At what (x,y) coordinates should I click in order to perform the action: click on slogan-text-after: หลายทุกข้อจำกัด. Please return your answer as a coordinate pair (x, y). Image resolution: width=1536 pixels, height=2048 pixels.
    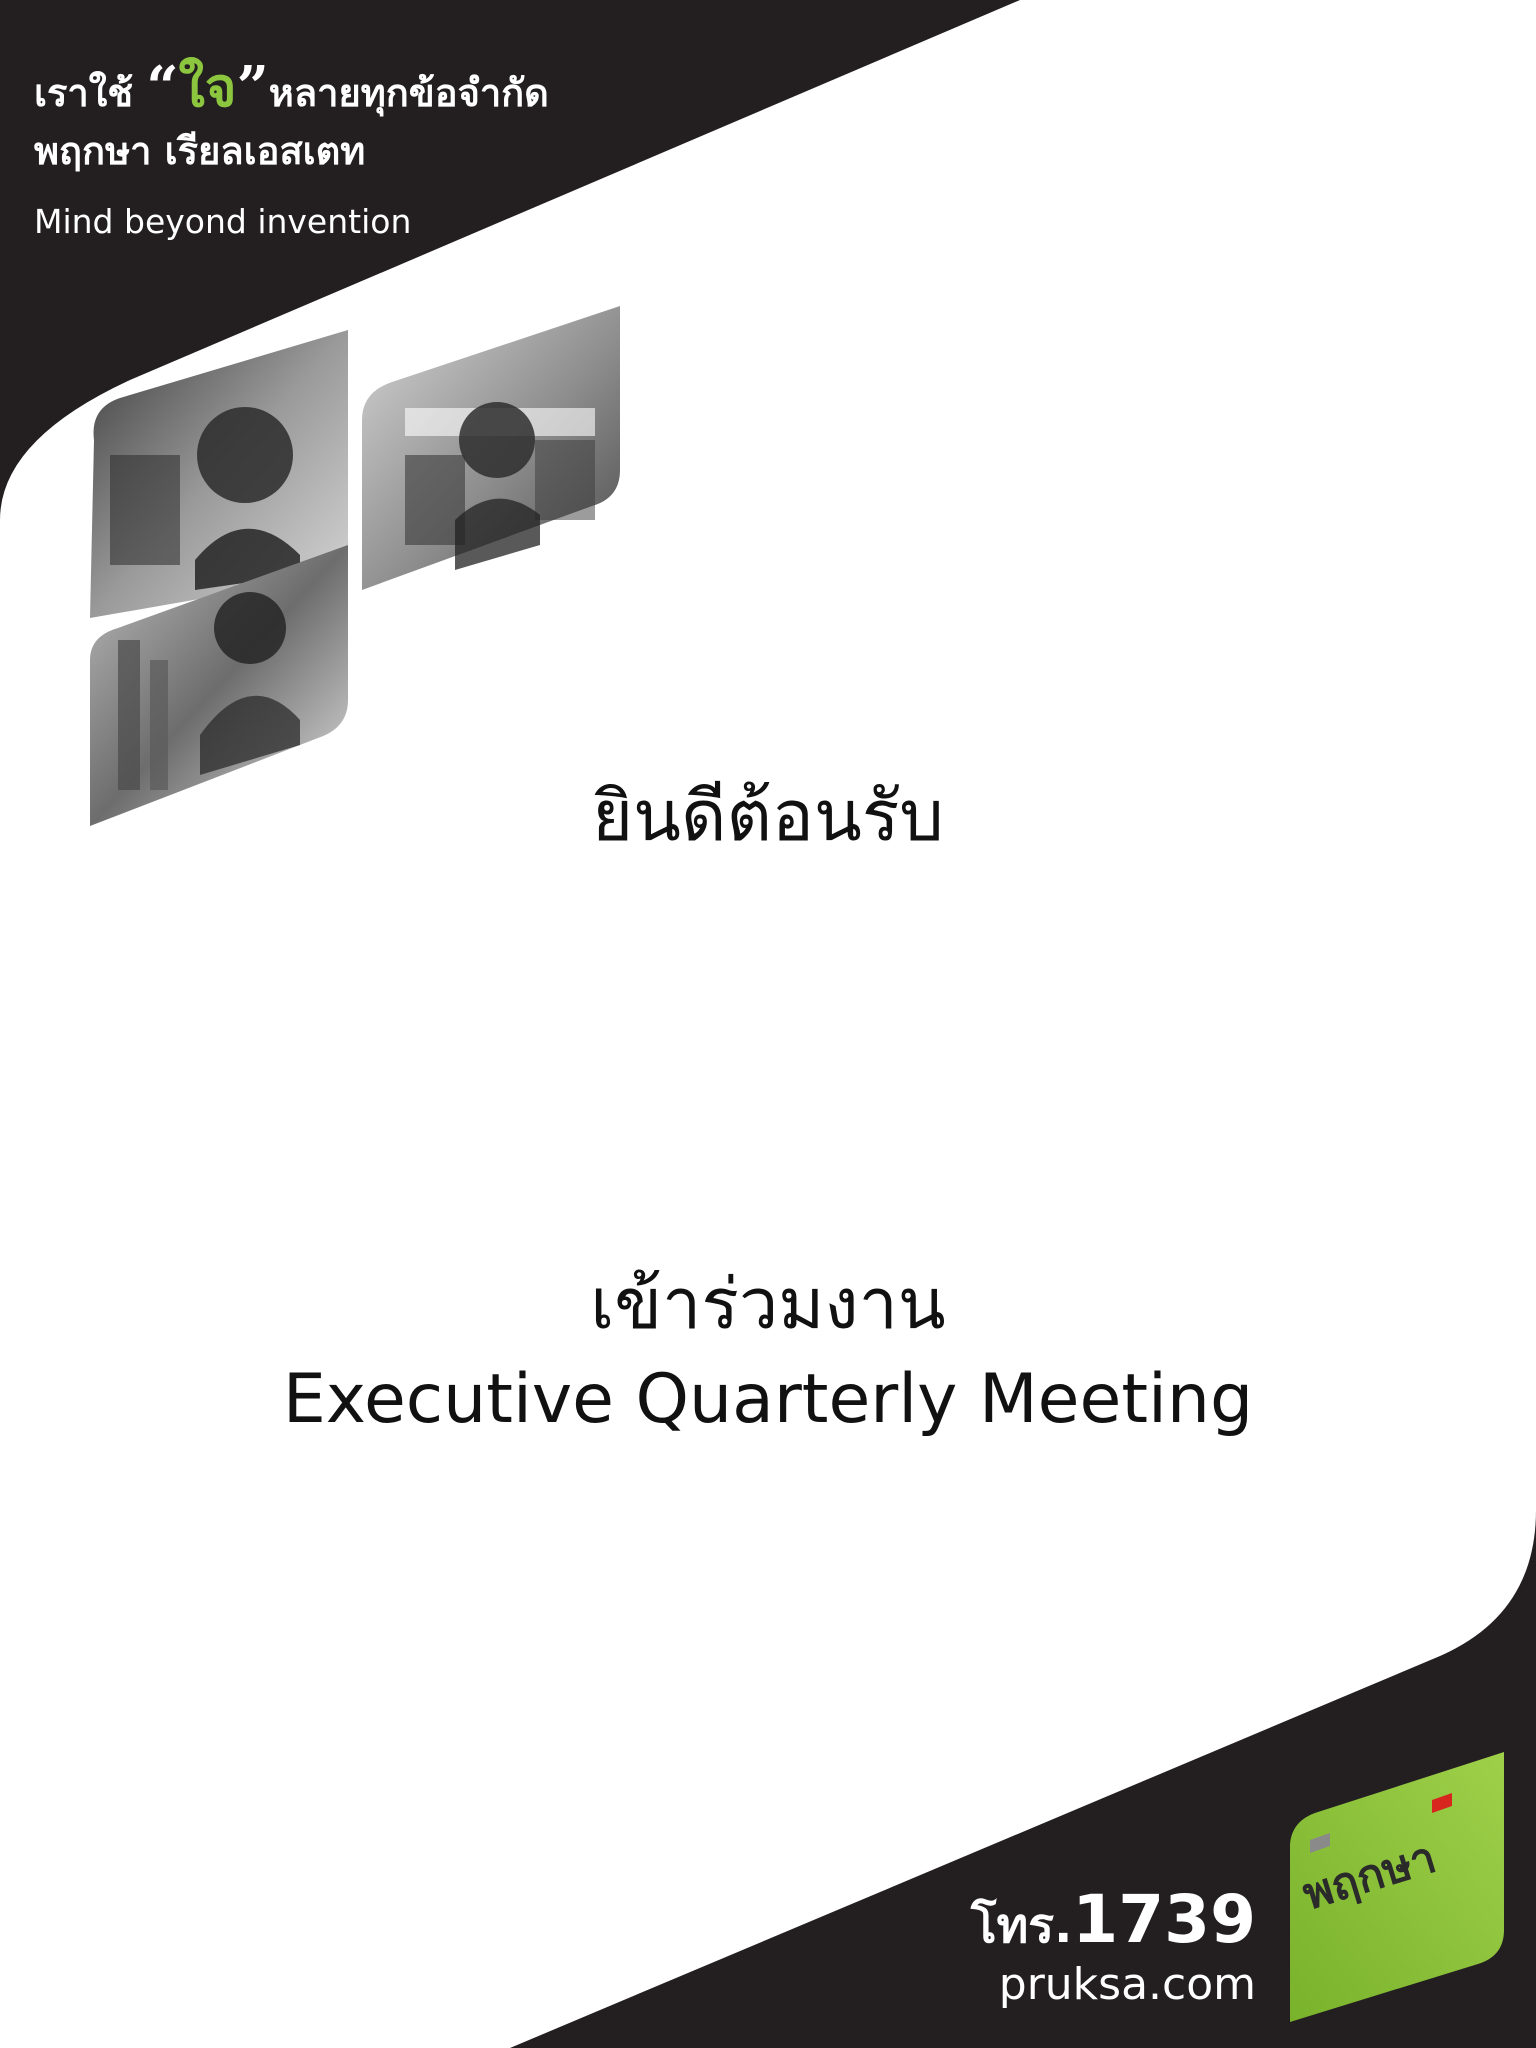
    Looking at the image, I should click on (408, 93).